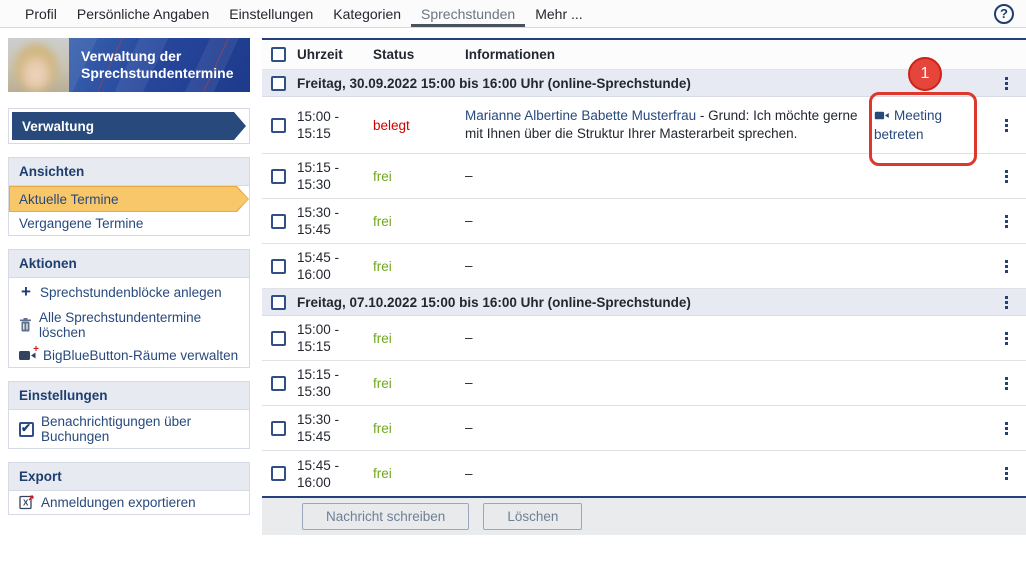 This screenshot has height=568, width=1026. What do you see at coordinates (318, 383) in the screenshot?
I see `slot-time: 15:15 - 15:30` at bounding box center [318, 383].